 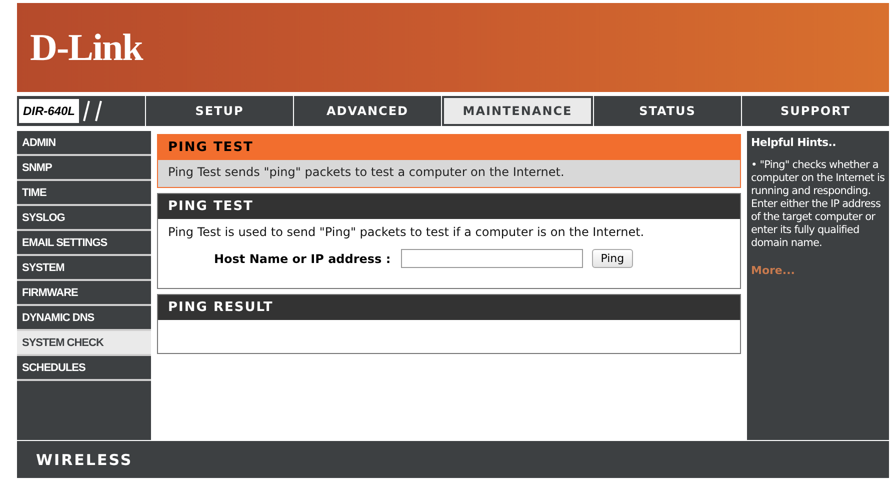 What do you see at coordinates (366, 172) in the screenshot?
I see `intro-text: Ping Test sends "ping" packets to test a computer on the Internet.` at bounding box center [366, 172].